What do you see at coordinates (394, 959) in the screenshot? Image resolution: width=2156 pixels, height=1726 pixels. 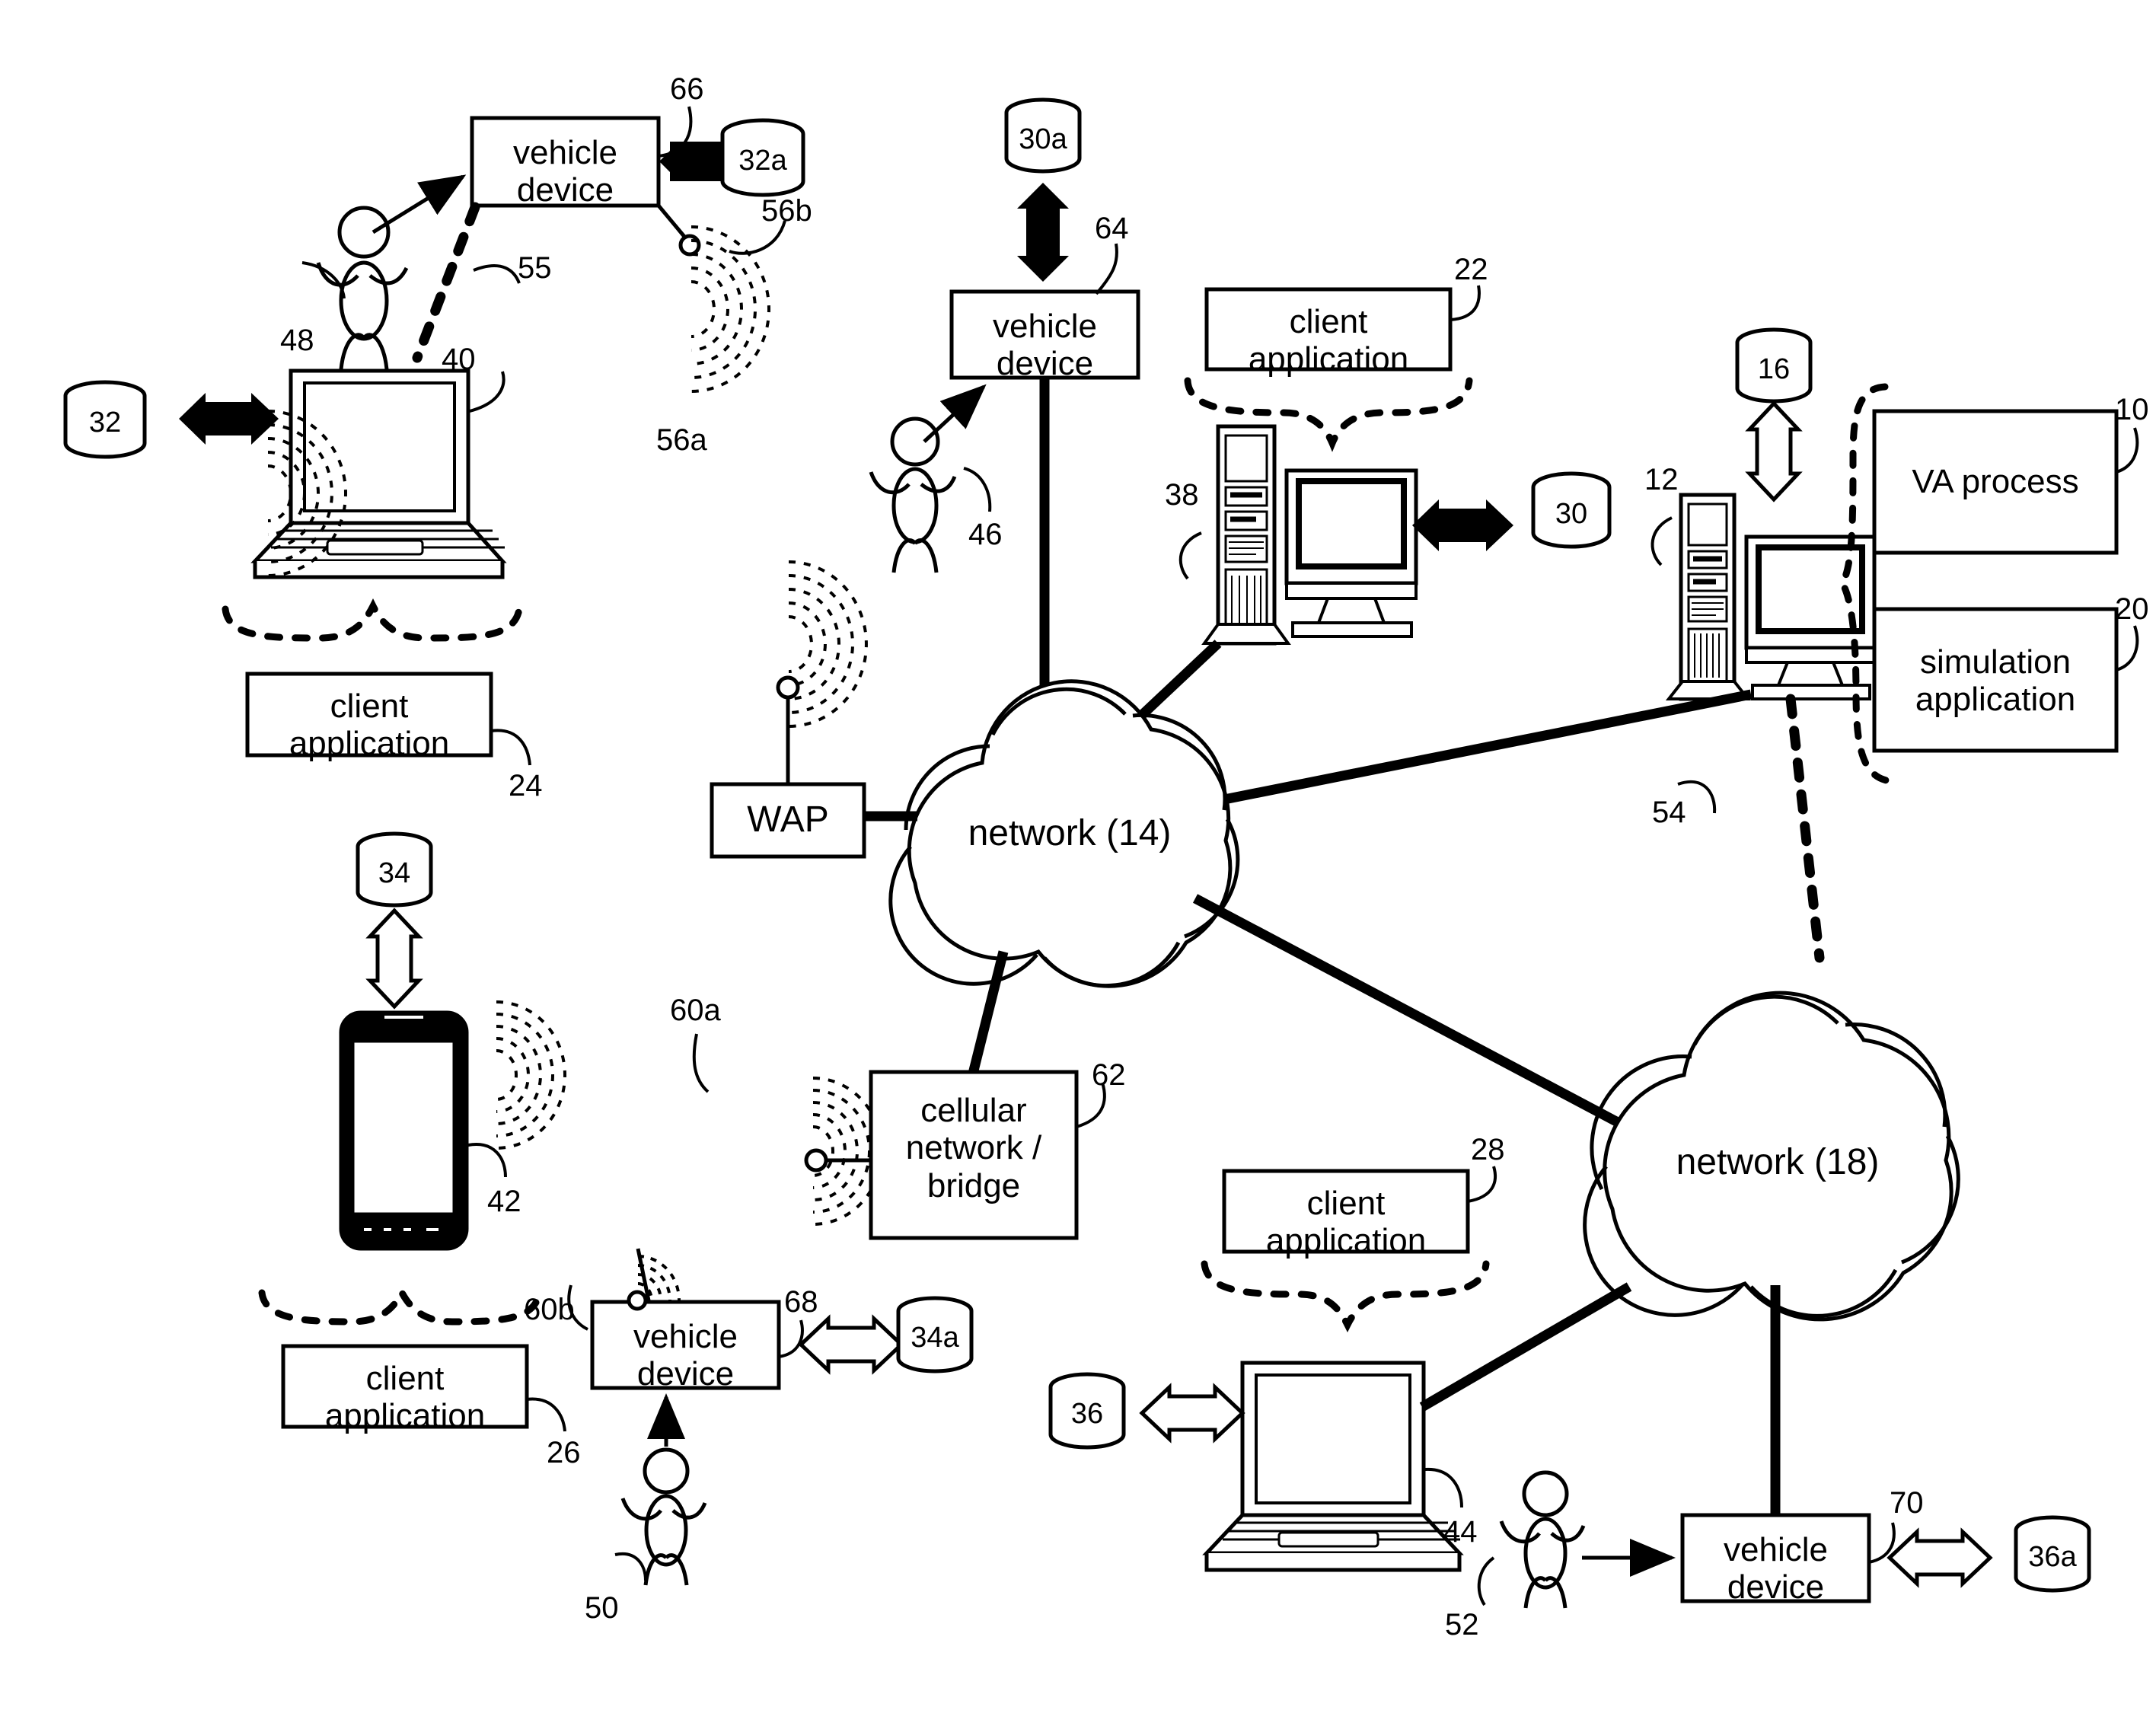 I see `arrow-34-to-phone` at bounding box center [394, 959].